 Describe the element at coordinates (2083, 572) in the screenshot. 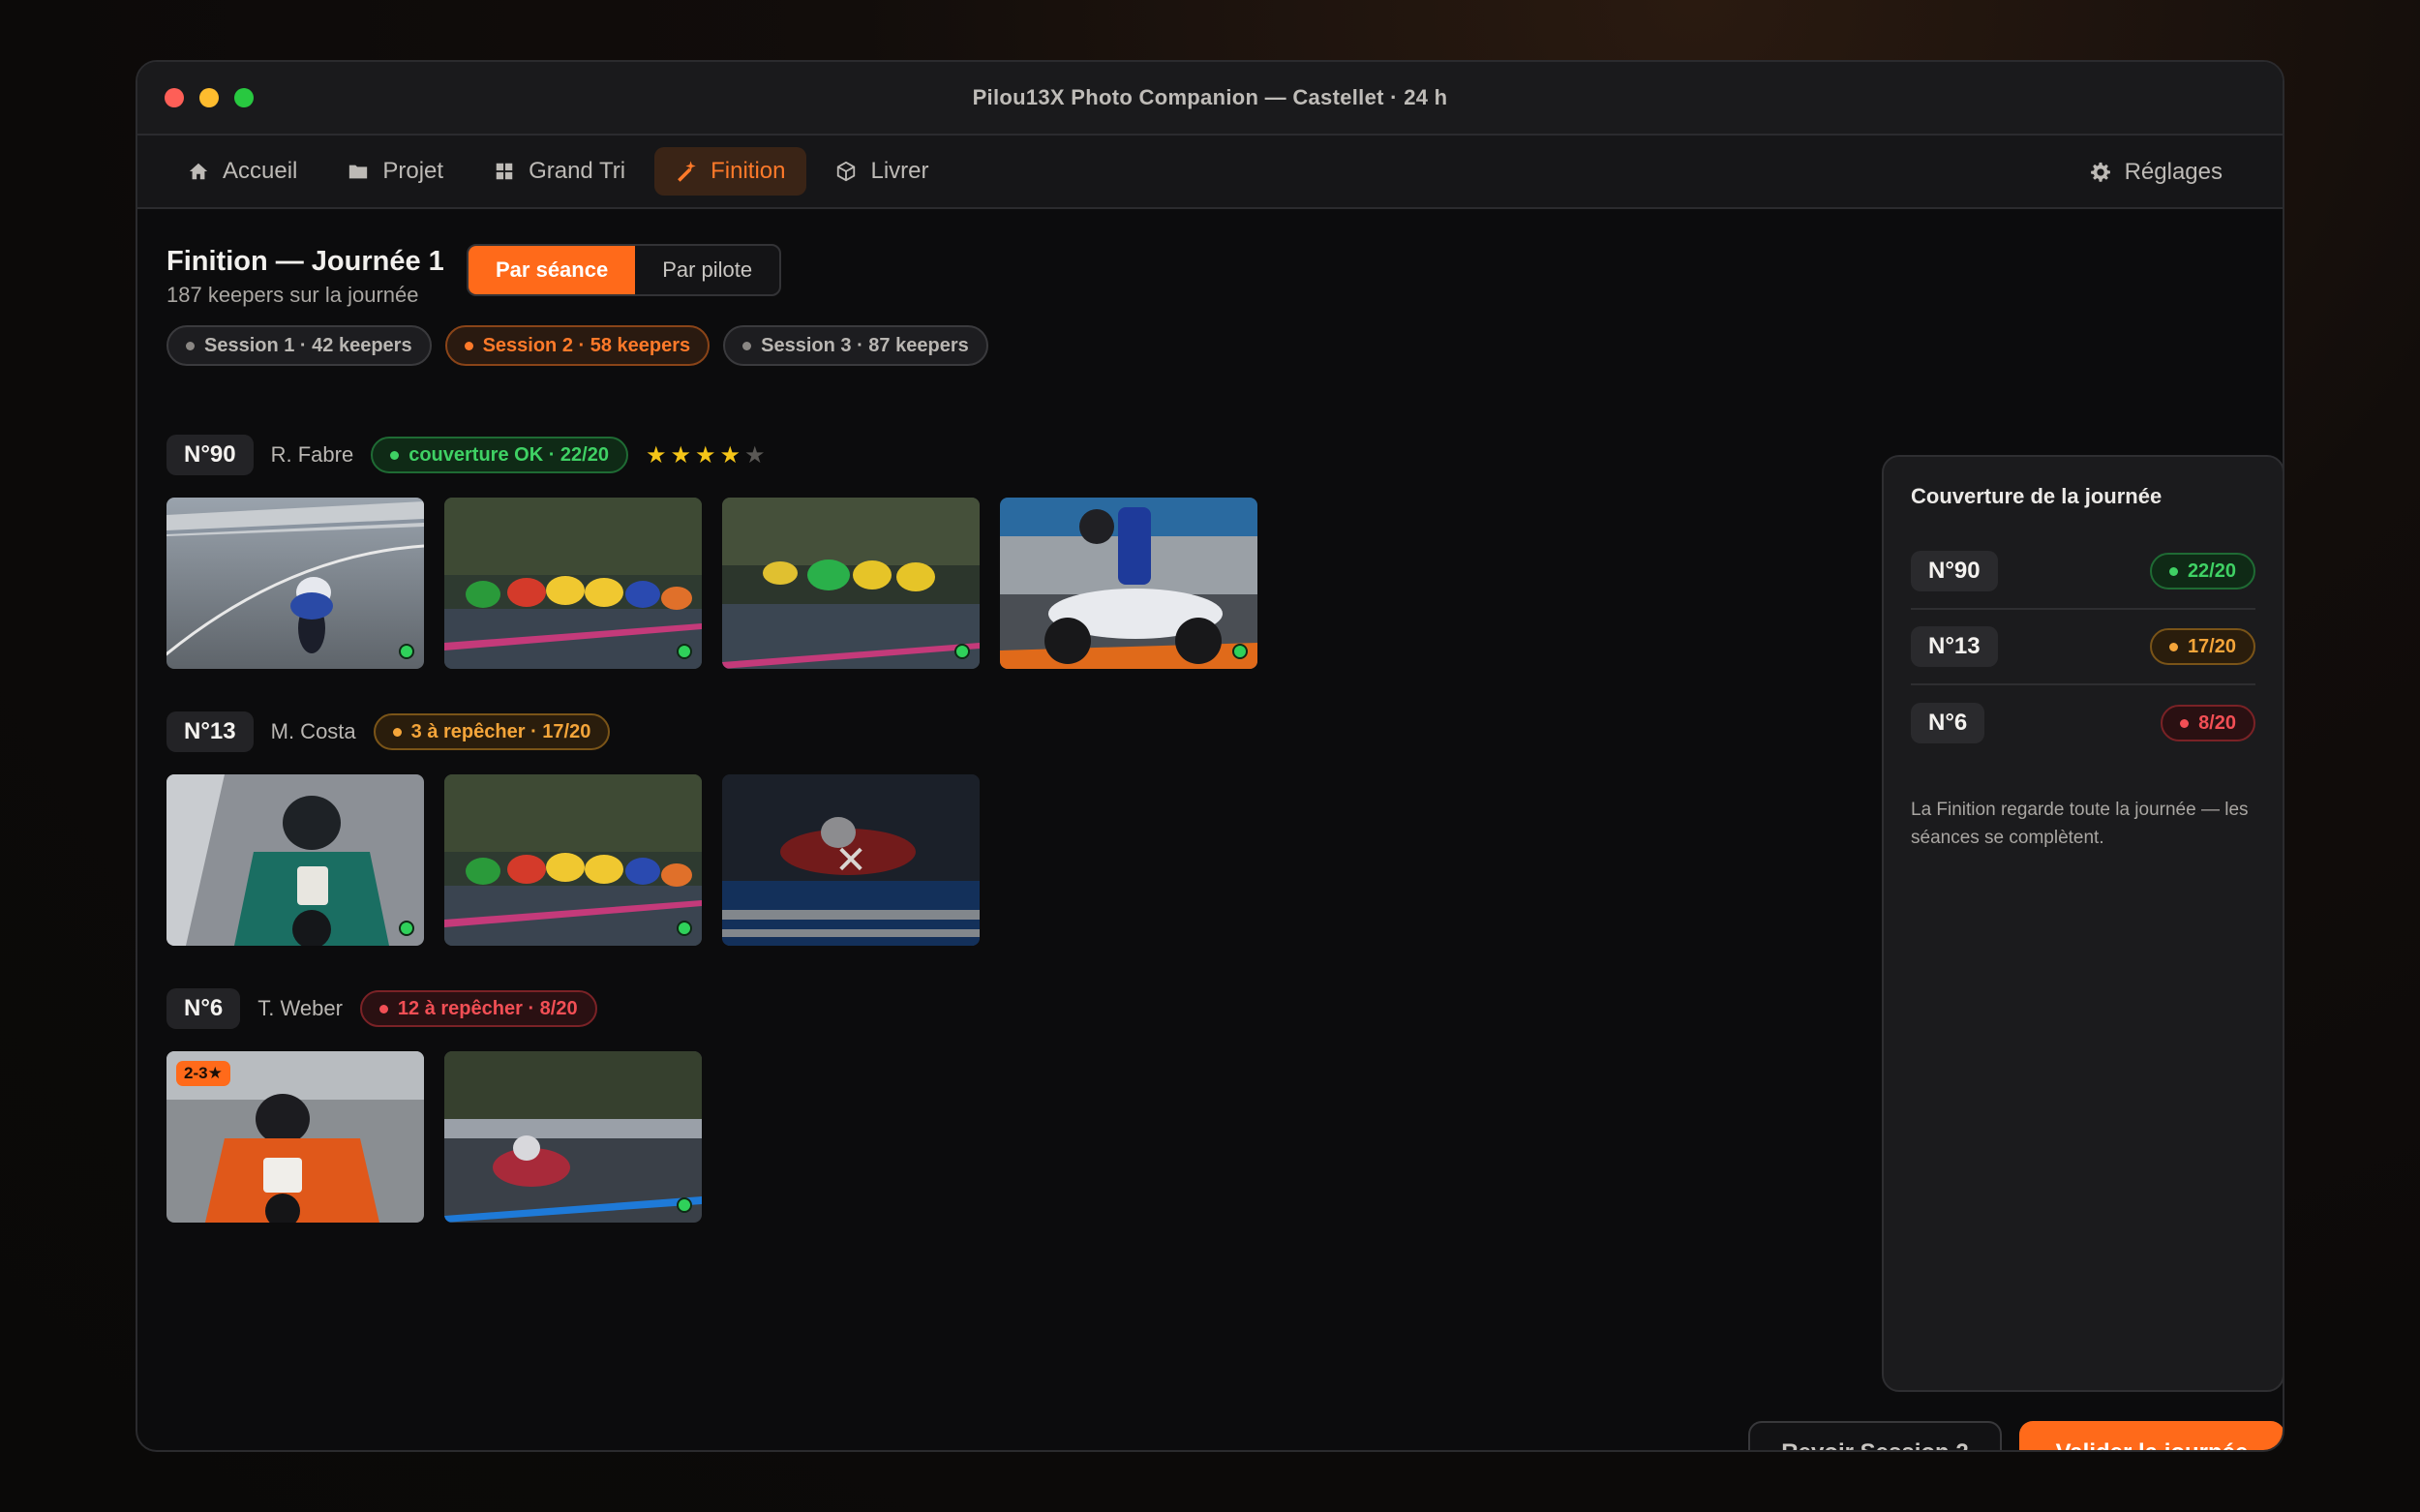

I see `coverage-row-90: N°90 22/20` at that location.